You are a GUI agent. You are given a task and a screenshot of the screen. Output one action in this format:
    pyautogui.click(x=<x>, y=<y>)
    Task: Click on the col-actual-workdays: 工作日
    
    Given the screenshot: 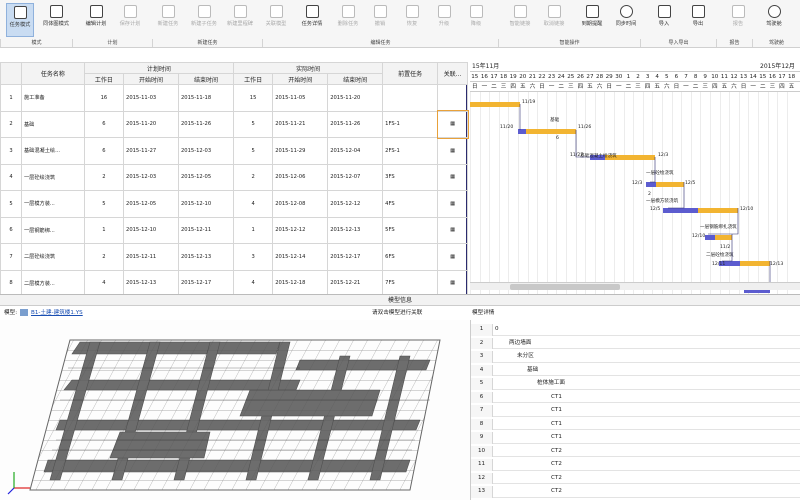 What is the action you would take?
    pyautogui.click(x=253, y=79)
    